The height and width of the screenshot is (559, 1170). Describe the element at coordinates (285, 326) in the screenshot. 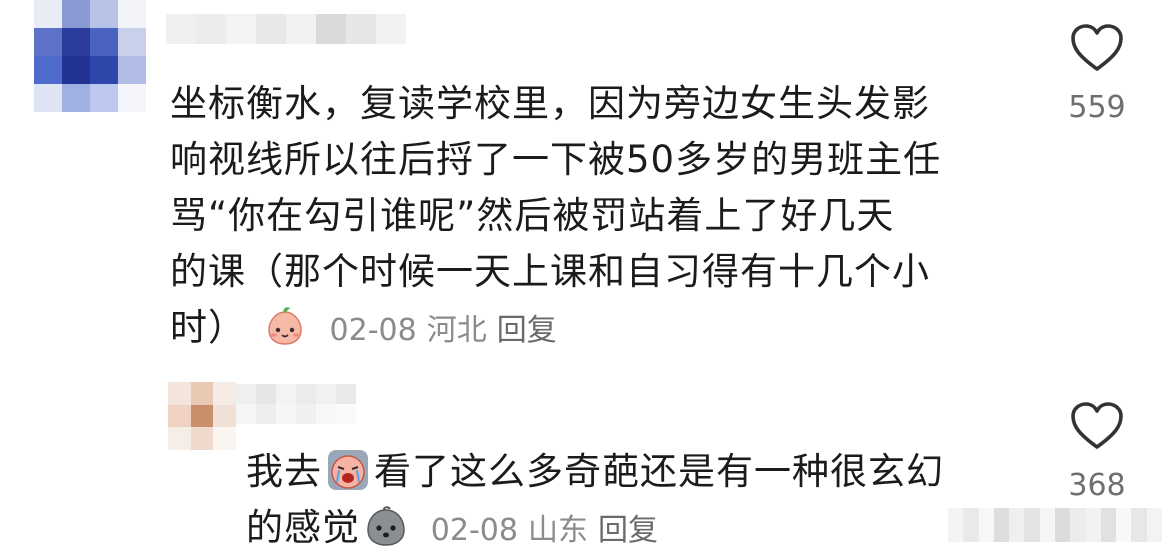

I see `peach-face-sticker-icon` at that location.